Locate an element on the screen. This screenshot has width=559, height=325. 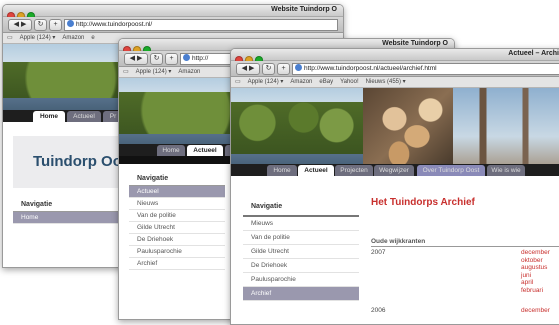
tab-projecten: Projecten is located at coordinates (354, 170).